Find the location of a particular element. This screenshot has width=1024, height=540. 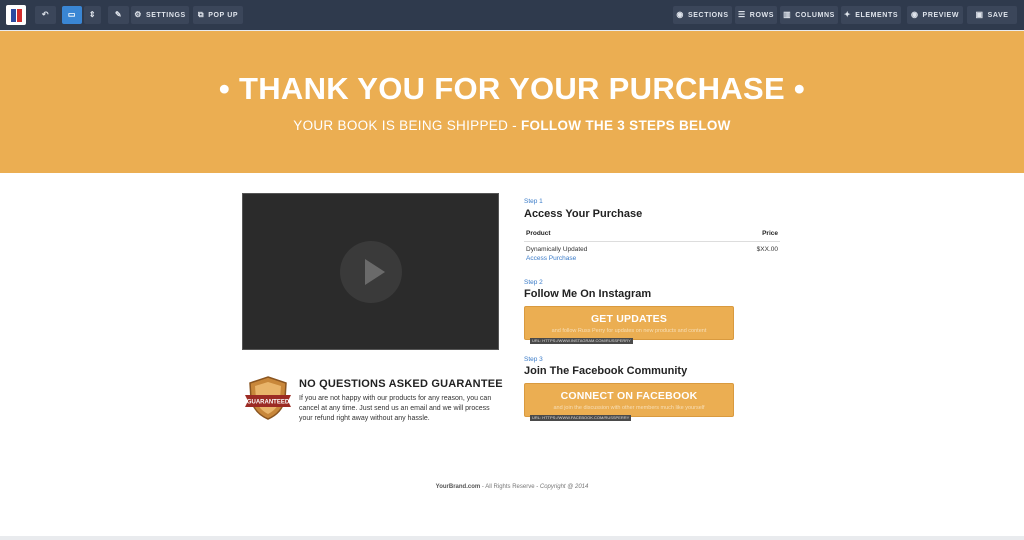

sections-button: ◉ SECTIONS is located at coordinates (702, 15).